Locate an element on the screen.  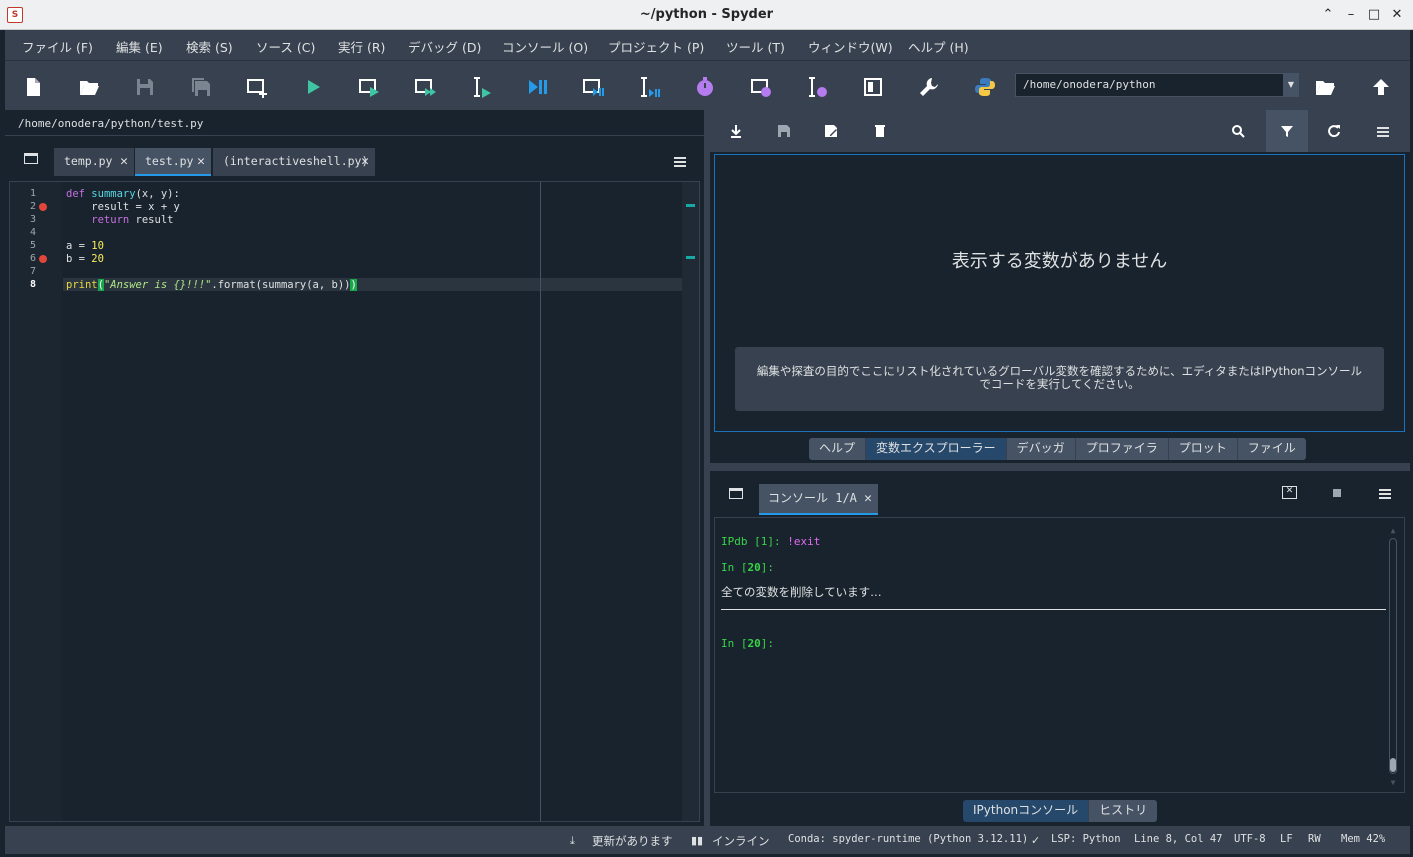
import-data-icon is located at coordinates (736, 131).